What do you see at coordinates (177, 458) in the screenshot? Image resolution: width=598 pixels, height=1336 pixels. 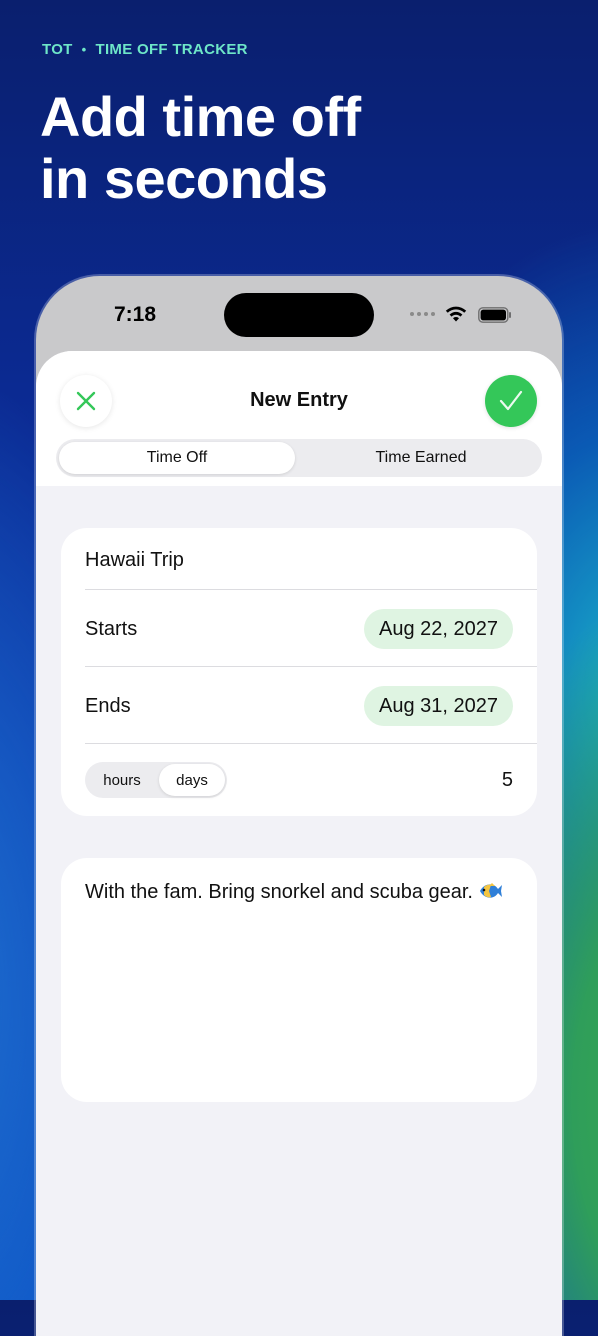 I see `tab-time-off: Time Off` at bounding box center [177, 458].